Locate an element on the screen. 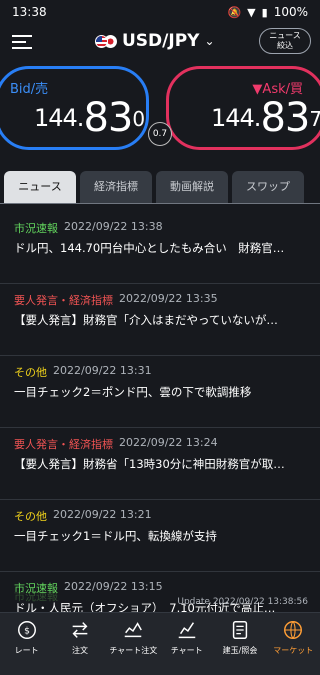 This screenshot has height=675, width=320. ask-quote-card: ▼Ask/買 144.837 is located at coordinates (243, 108).